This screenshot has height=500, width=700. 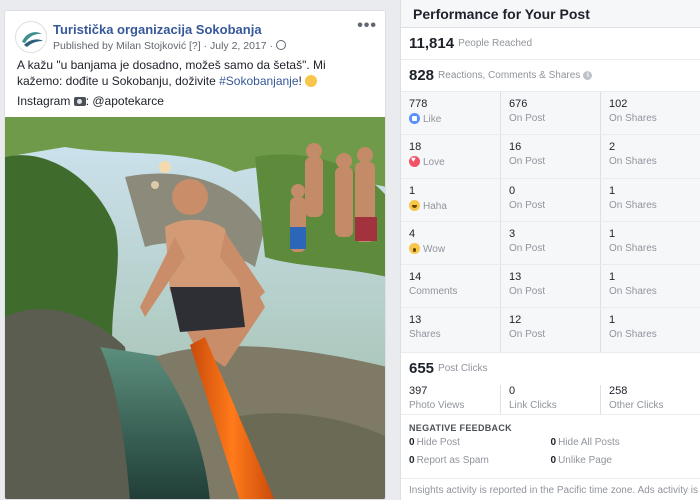 I want to click on instagram-credit: Instagram : @apotekarce, so click(x=195, y=101).